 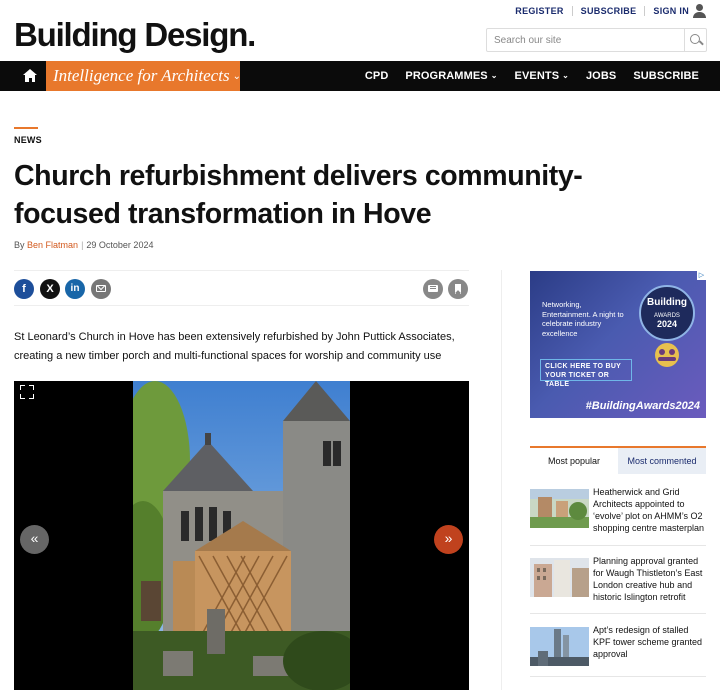 I want to click on bookmark-icon, so click(x=458, y=289).